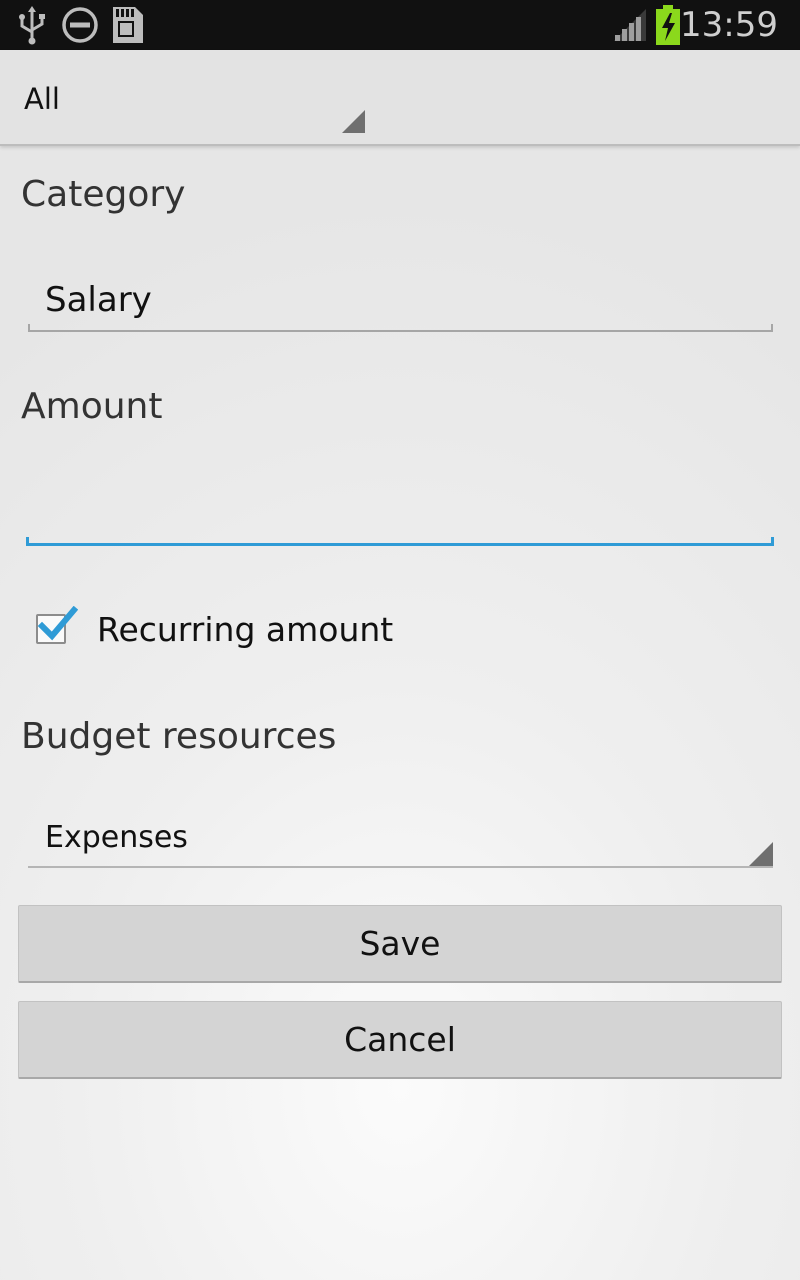 The image size is (800, 1280). What do you see at coordinates (400, 25) in the screenshot?
I see `status-bar: 13:59` at bounding box center [400, 25].